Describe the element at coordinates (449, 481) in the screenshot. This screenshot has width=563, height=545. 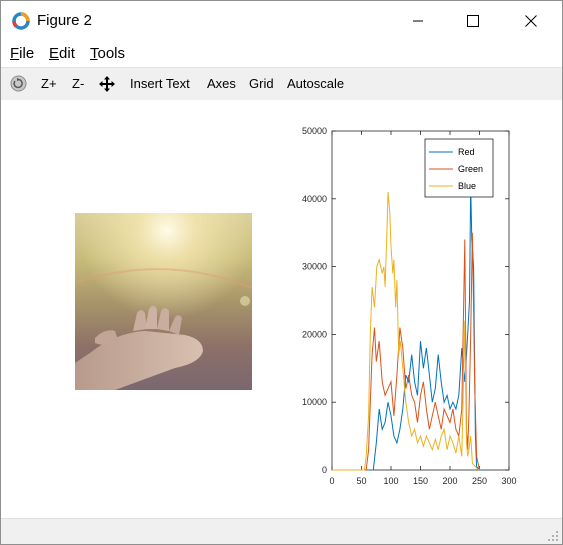
I see `x-tick-label: 200` at that location.